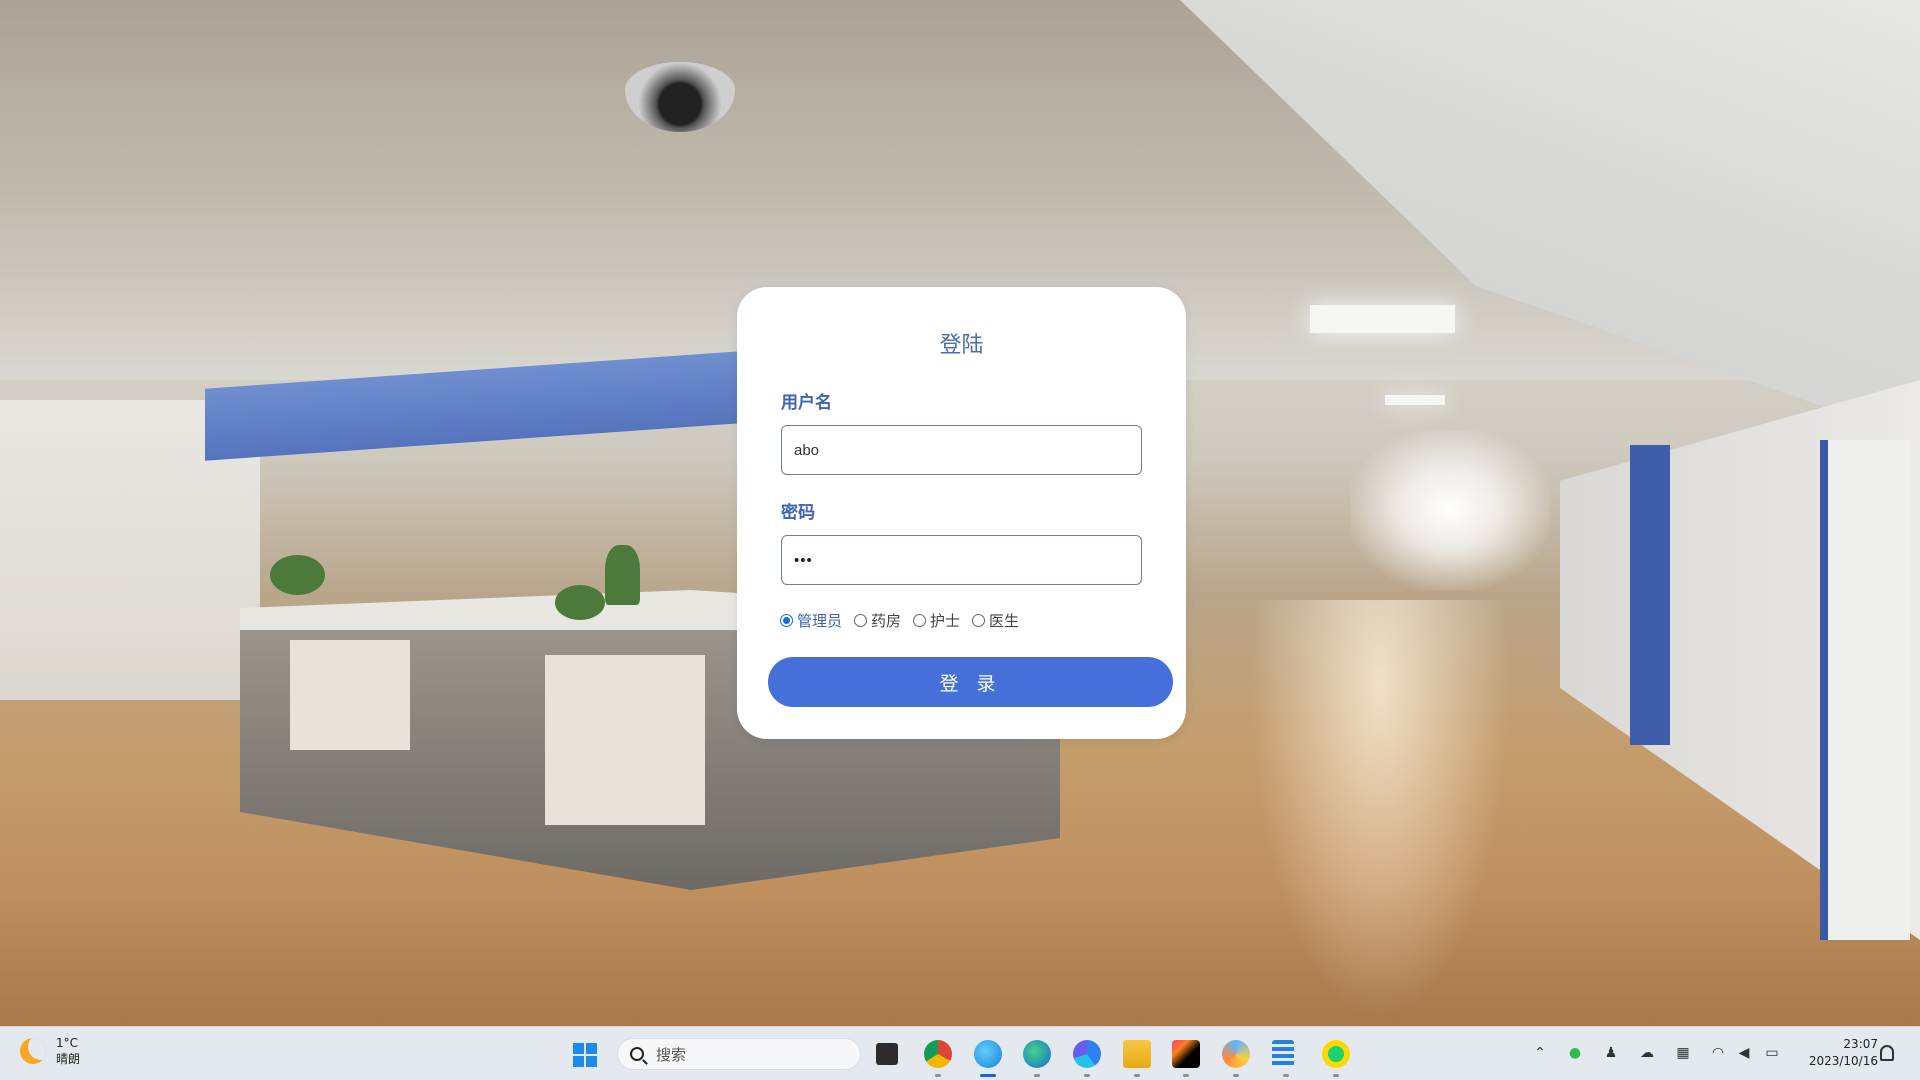 The image size is (1920, 1080). What do you see at coordinates (1611, 1053) in the screenshot?
I see `qq-icon: ♟` at bounding box center [1611, 1053].